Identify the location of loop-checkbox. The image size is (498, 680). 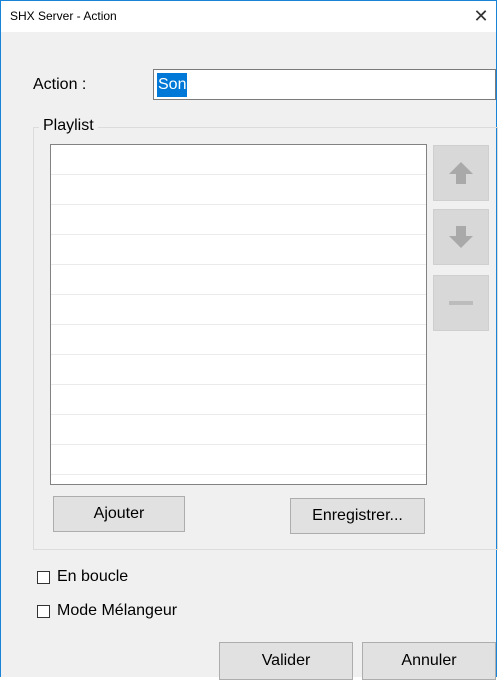
(43, 577).